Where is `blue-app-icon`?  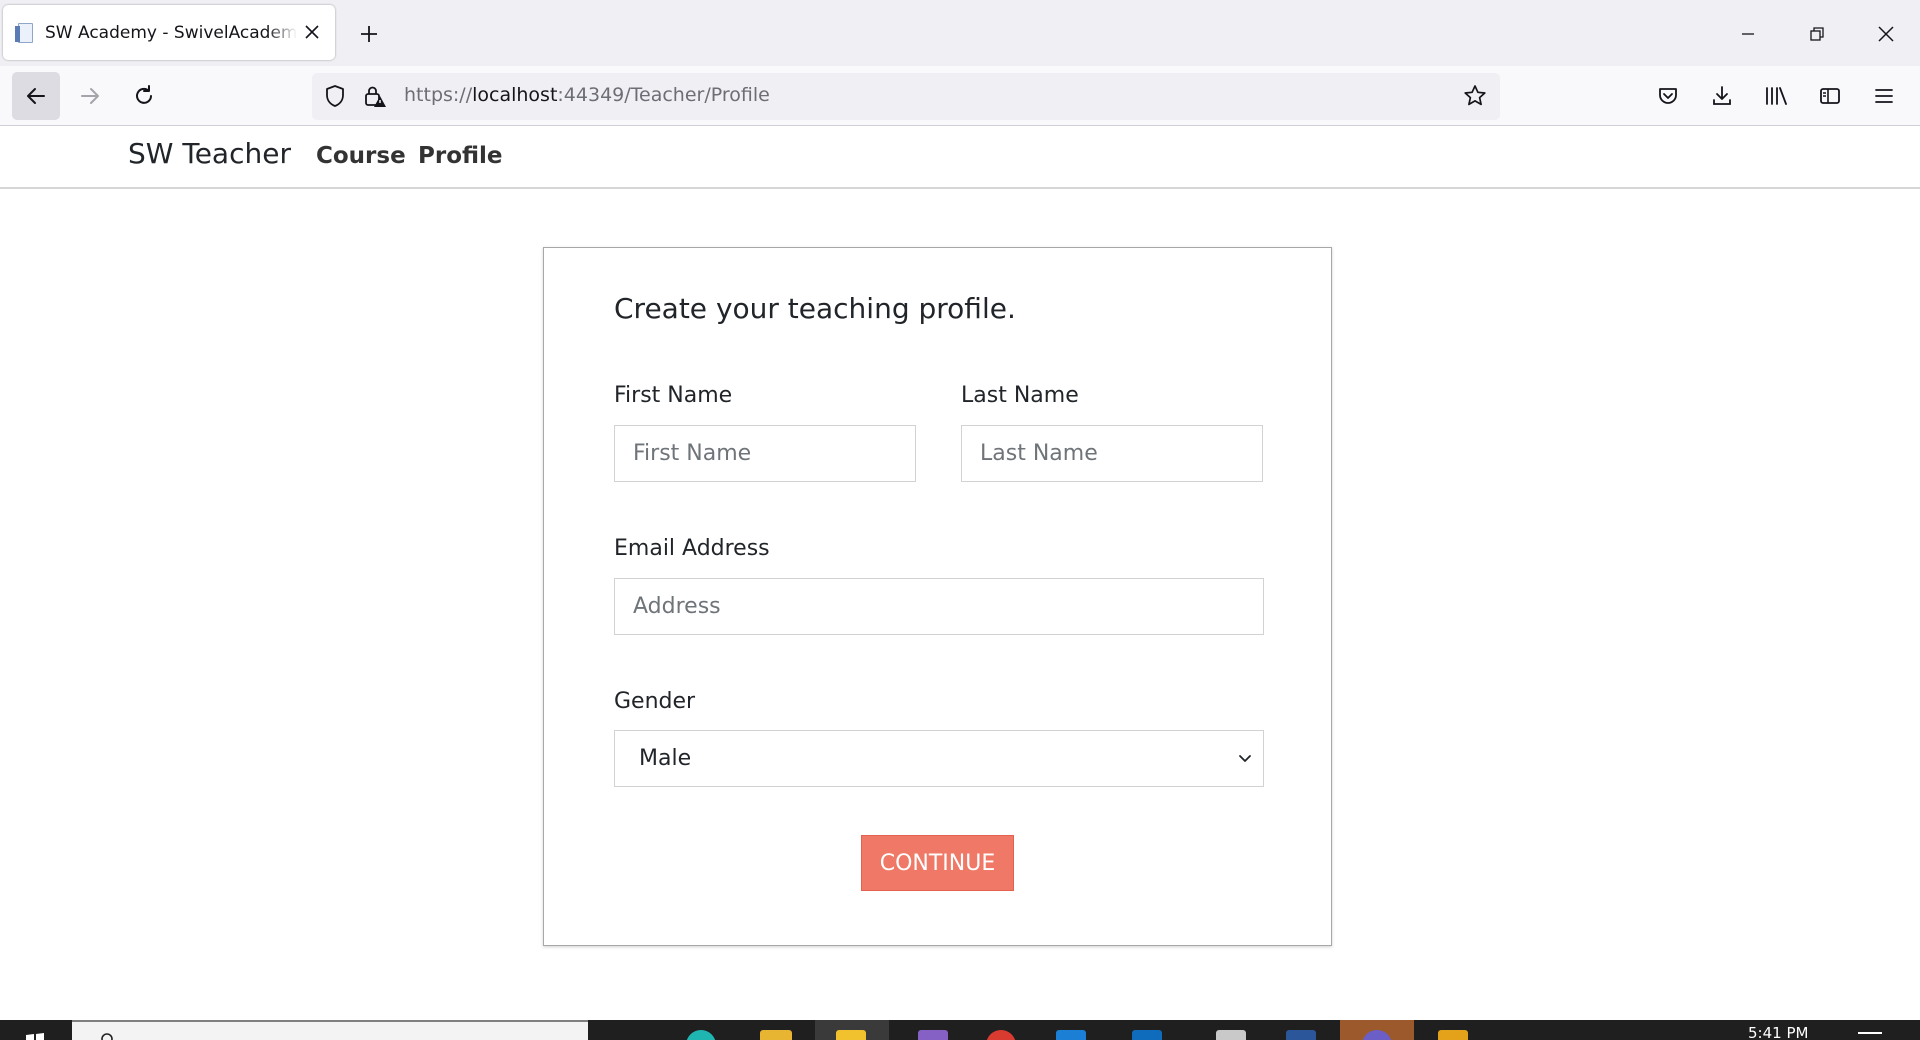
blue-app-icon is located at coordinates (1071, 1035).